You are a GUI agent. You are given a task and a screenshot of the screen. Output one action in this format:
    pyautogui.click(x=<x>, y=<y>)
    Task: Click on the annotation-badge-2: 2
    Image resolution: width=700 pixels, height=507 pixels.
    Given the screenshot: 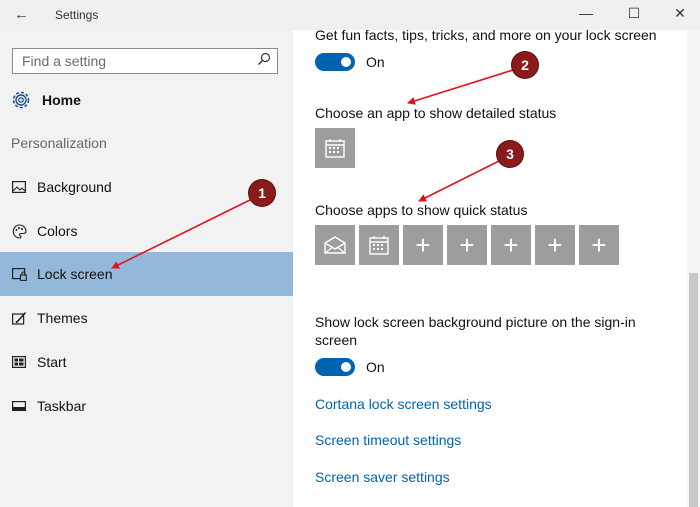 What is the action you would take?
    pyautogui.click(x=525, y=65)
    